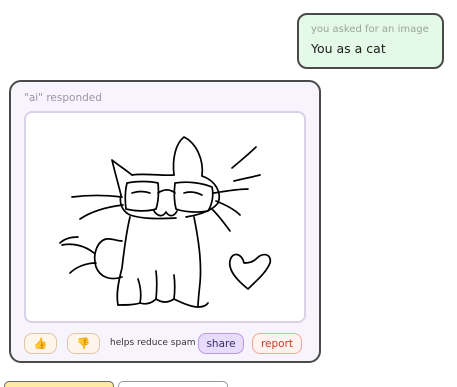  What do you see at coordinates (221, 343) in the screenshot?
I see `share-button: share` at bounding box center [221, 343].